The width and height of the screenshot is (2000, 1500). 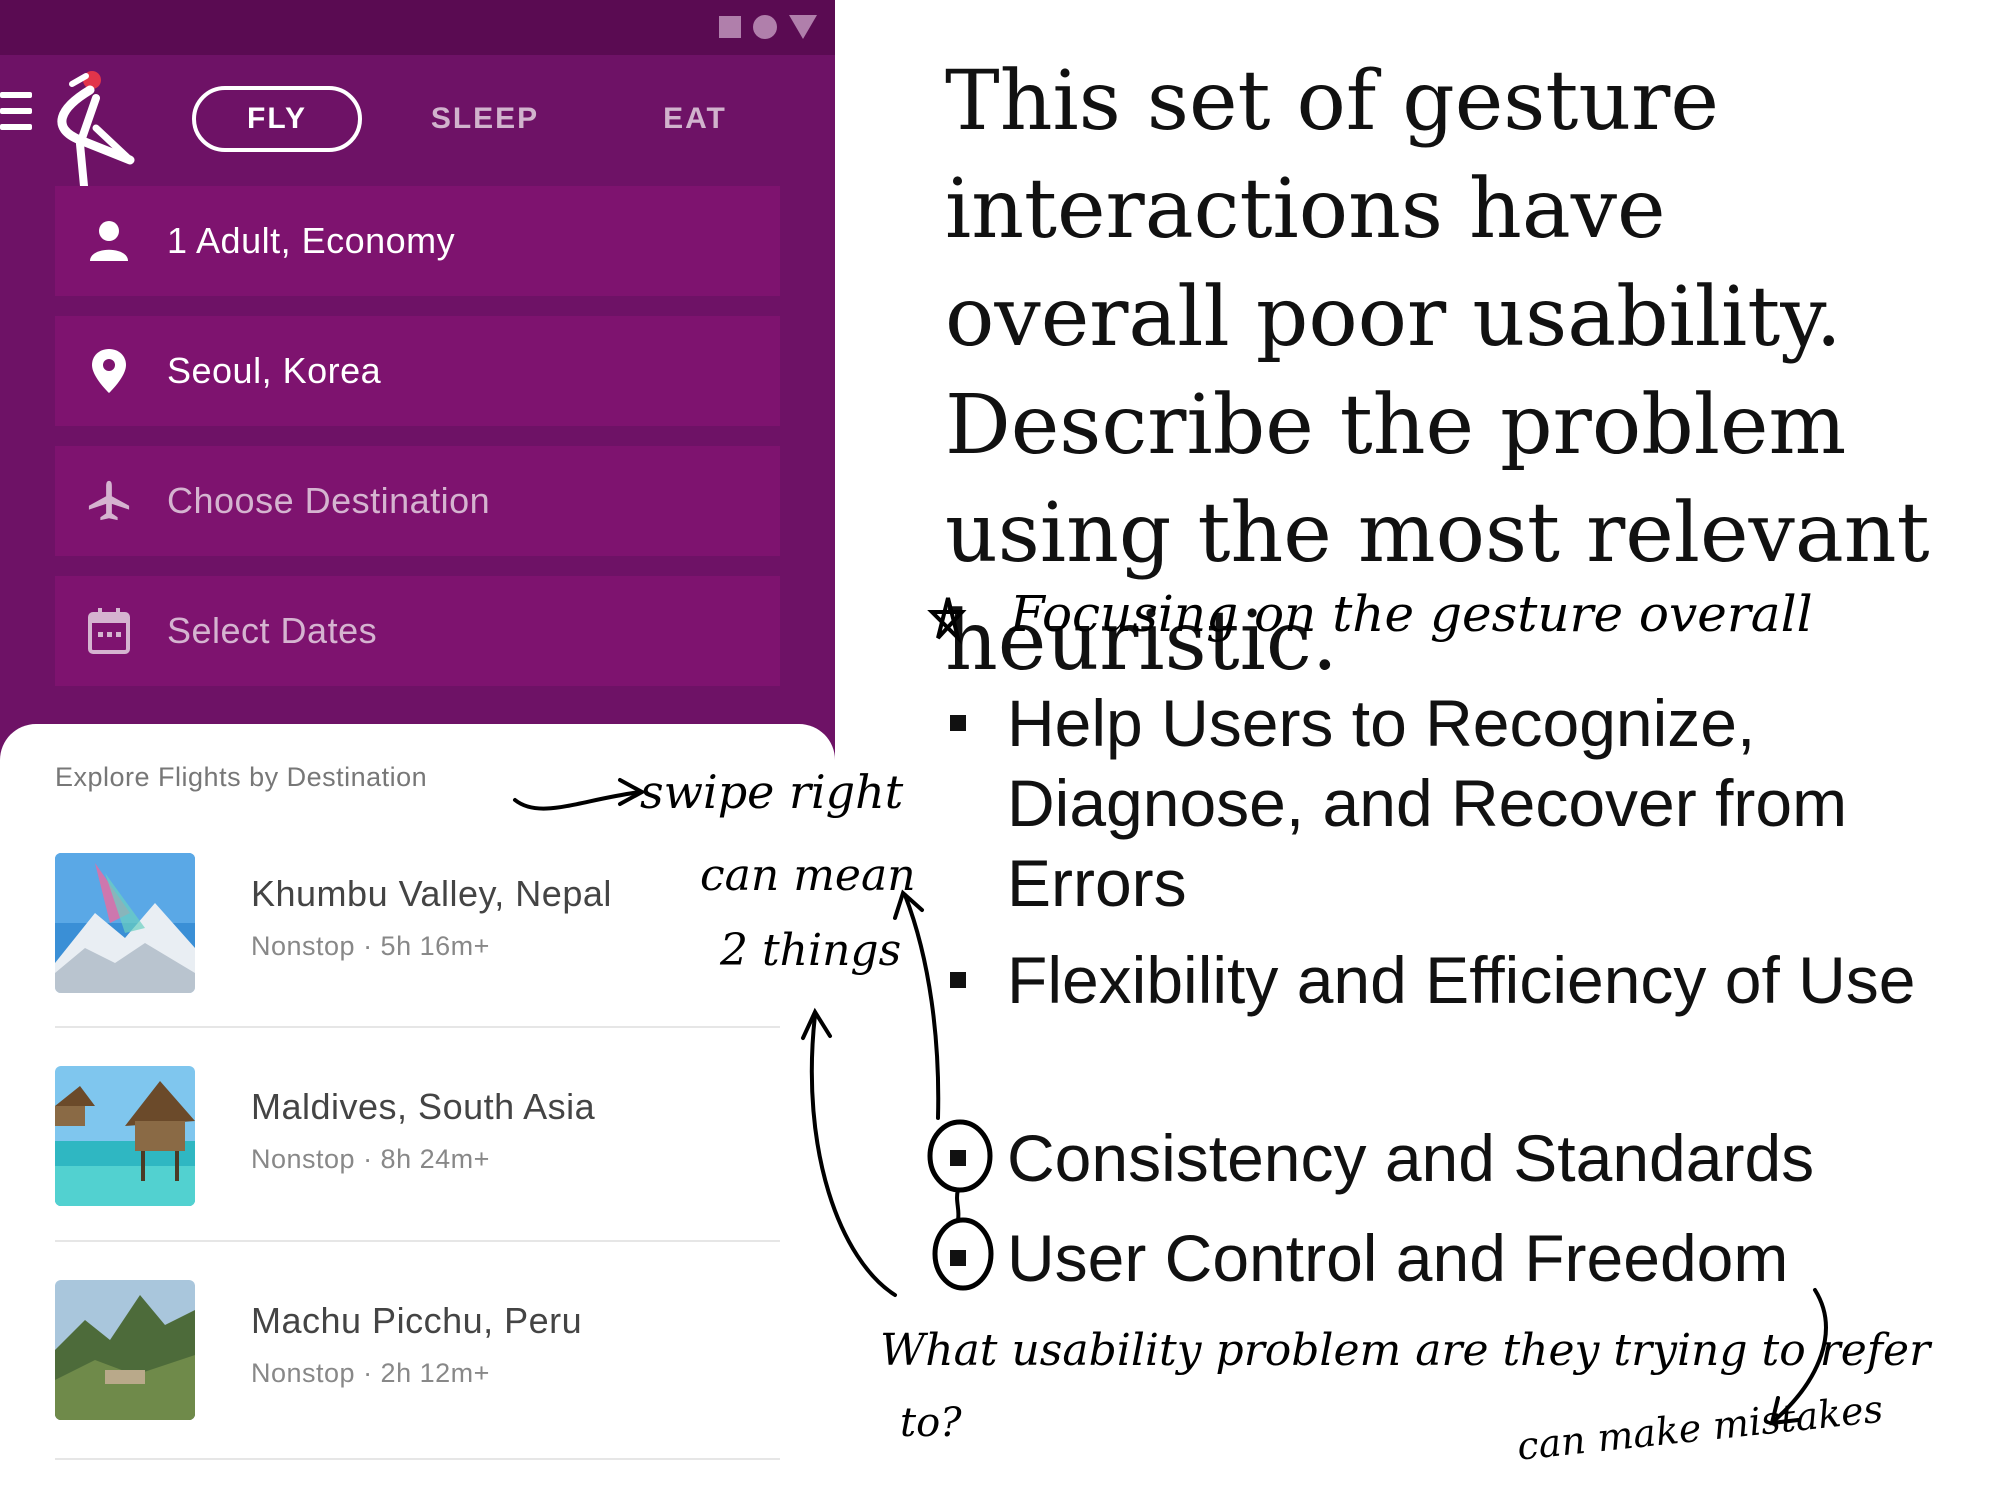 What do you see at coordinates (109, 631) in the screenshot?
I see `calendar-icon` at bounding box center [109, 631].